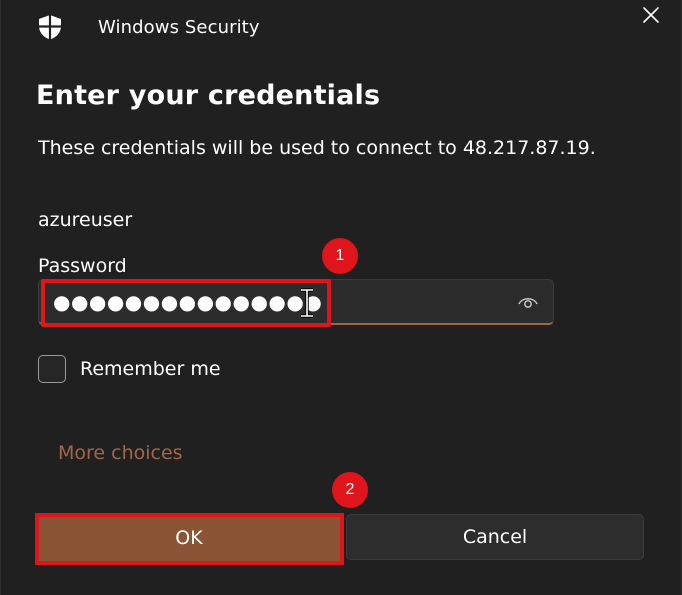 The width and height of the screenshot is (682, 595). I want to click on close-icon, so click(651, 17).